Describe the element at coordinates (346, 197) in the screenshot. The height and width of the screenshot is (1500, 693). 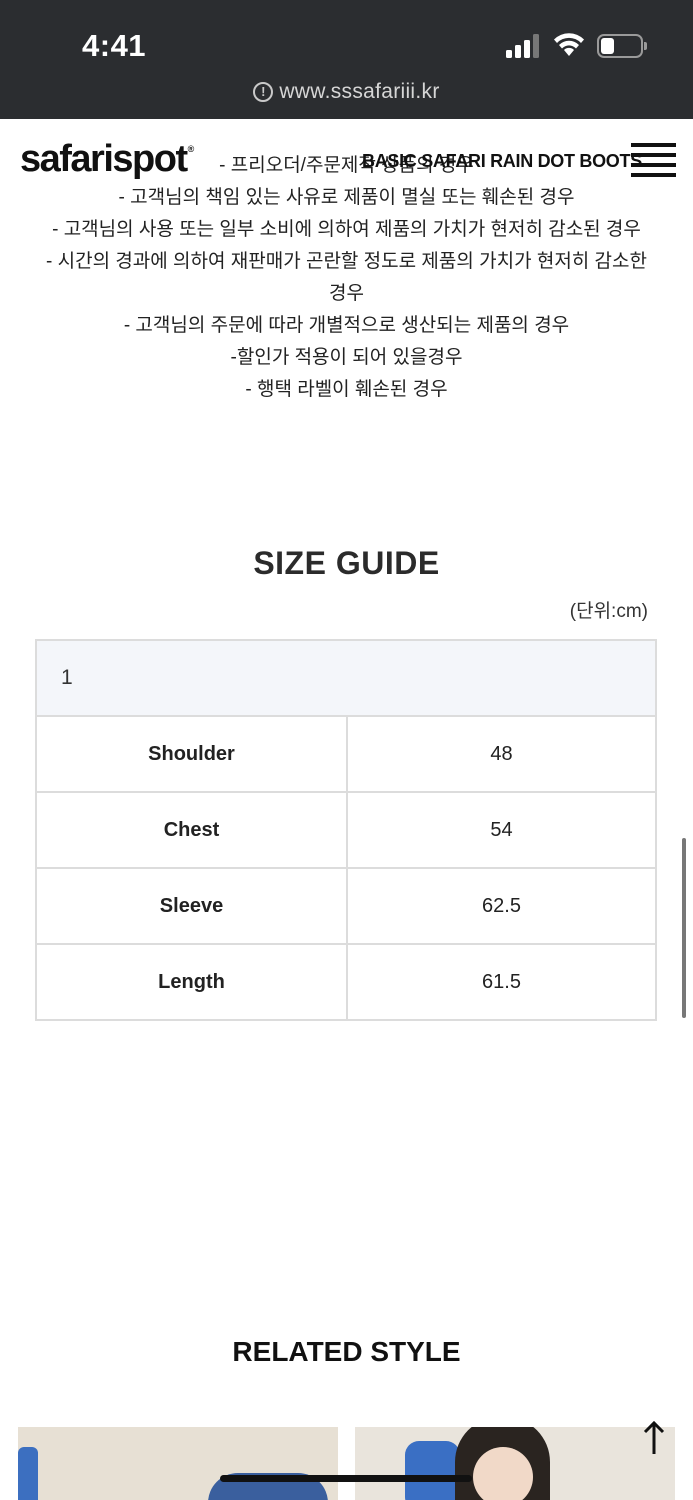
I see `notice-line: - 고객님의 책임 있는 사유로 제품이 멸실 또는 훼손된 경우` at that location.